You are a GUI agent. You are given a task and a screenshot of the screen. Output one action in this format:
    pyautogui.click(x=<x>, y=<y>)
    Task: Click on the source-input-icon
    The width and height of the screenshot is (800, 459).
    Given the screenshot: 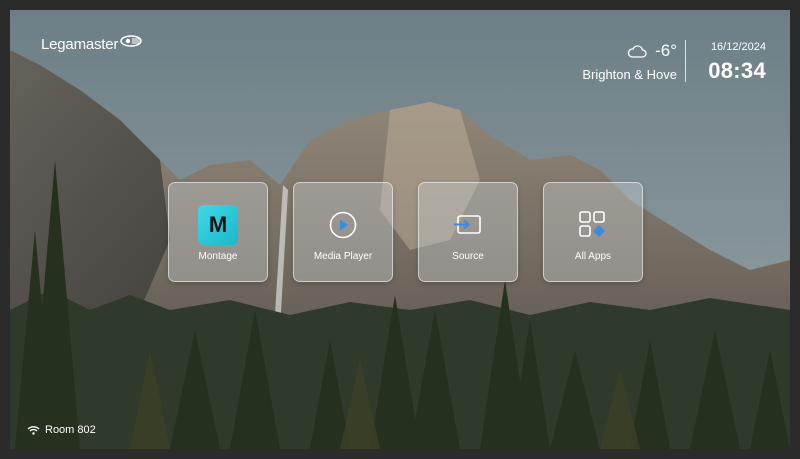 What is the action you would take?
    pyautogui.click(x=468, y=225)
    